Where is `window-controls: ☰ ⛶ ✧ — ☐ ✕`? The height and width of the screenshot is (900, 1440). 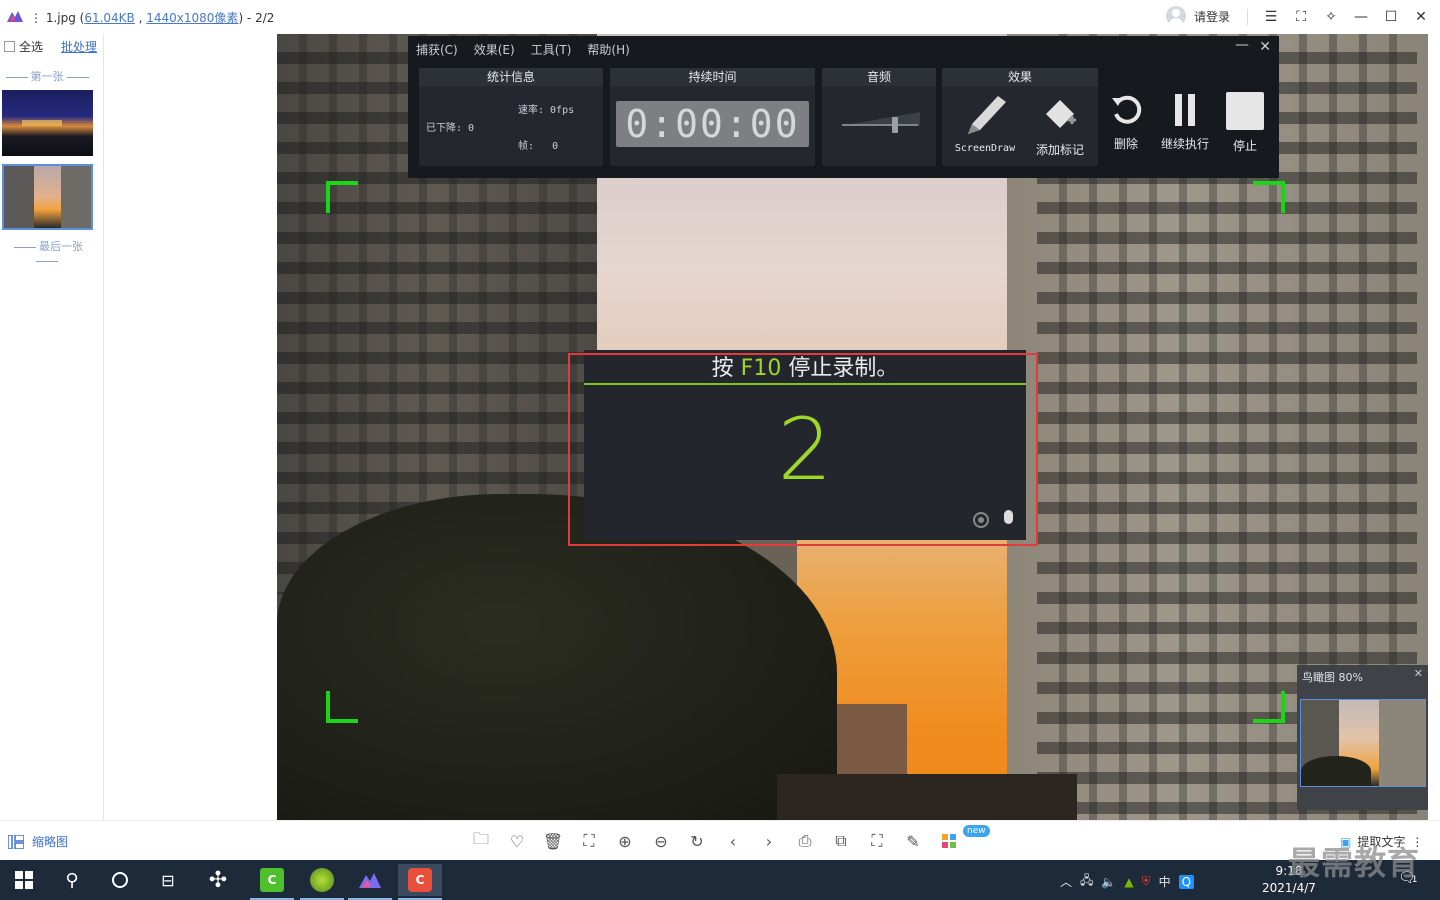
window-controls: ☰ ⛶ ✧ — ☐ ✕ is located at coordinates (1346, 17).